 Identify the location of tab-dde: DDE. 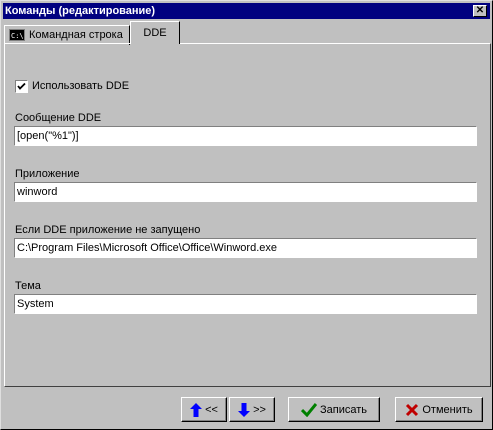
(155, 32).